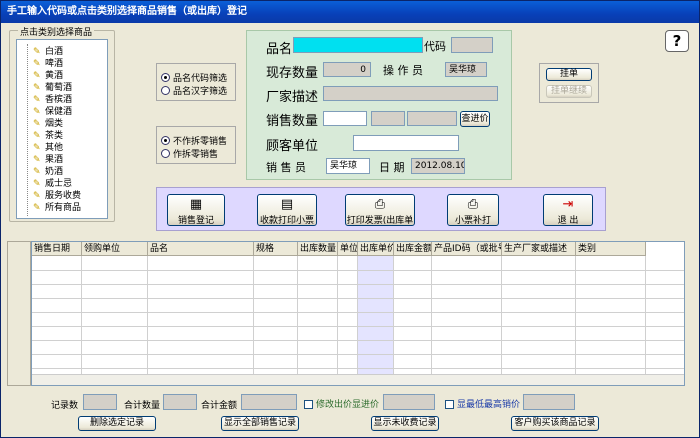 This screenshot has height=438, width=700. What do you see at coordinates (611, 249) in the screenshot?
I see `column-header: 类别` at bounding box center [611, 249].